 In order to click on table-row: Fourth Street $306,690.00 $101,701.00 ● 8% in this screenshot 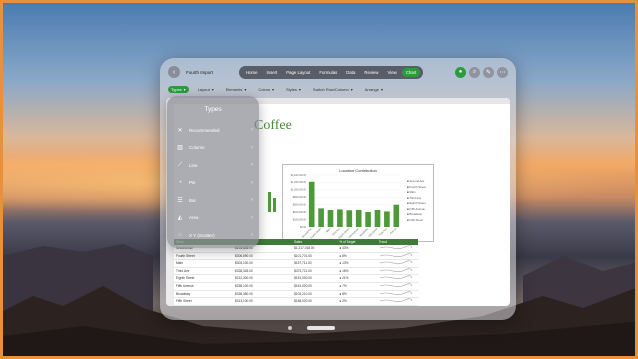, I will do `click(296, 257)`.